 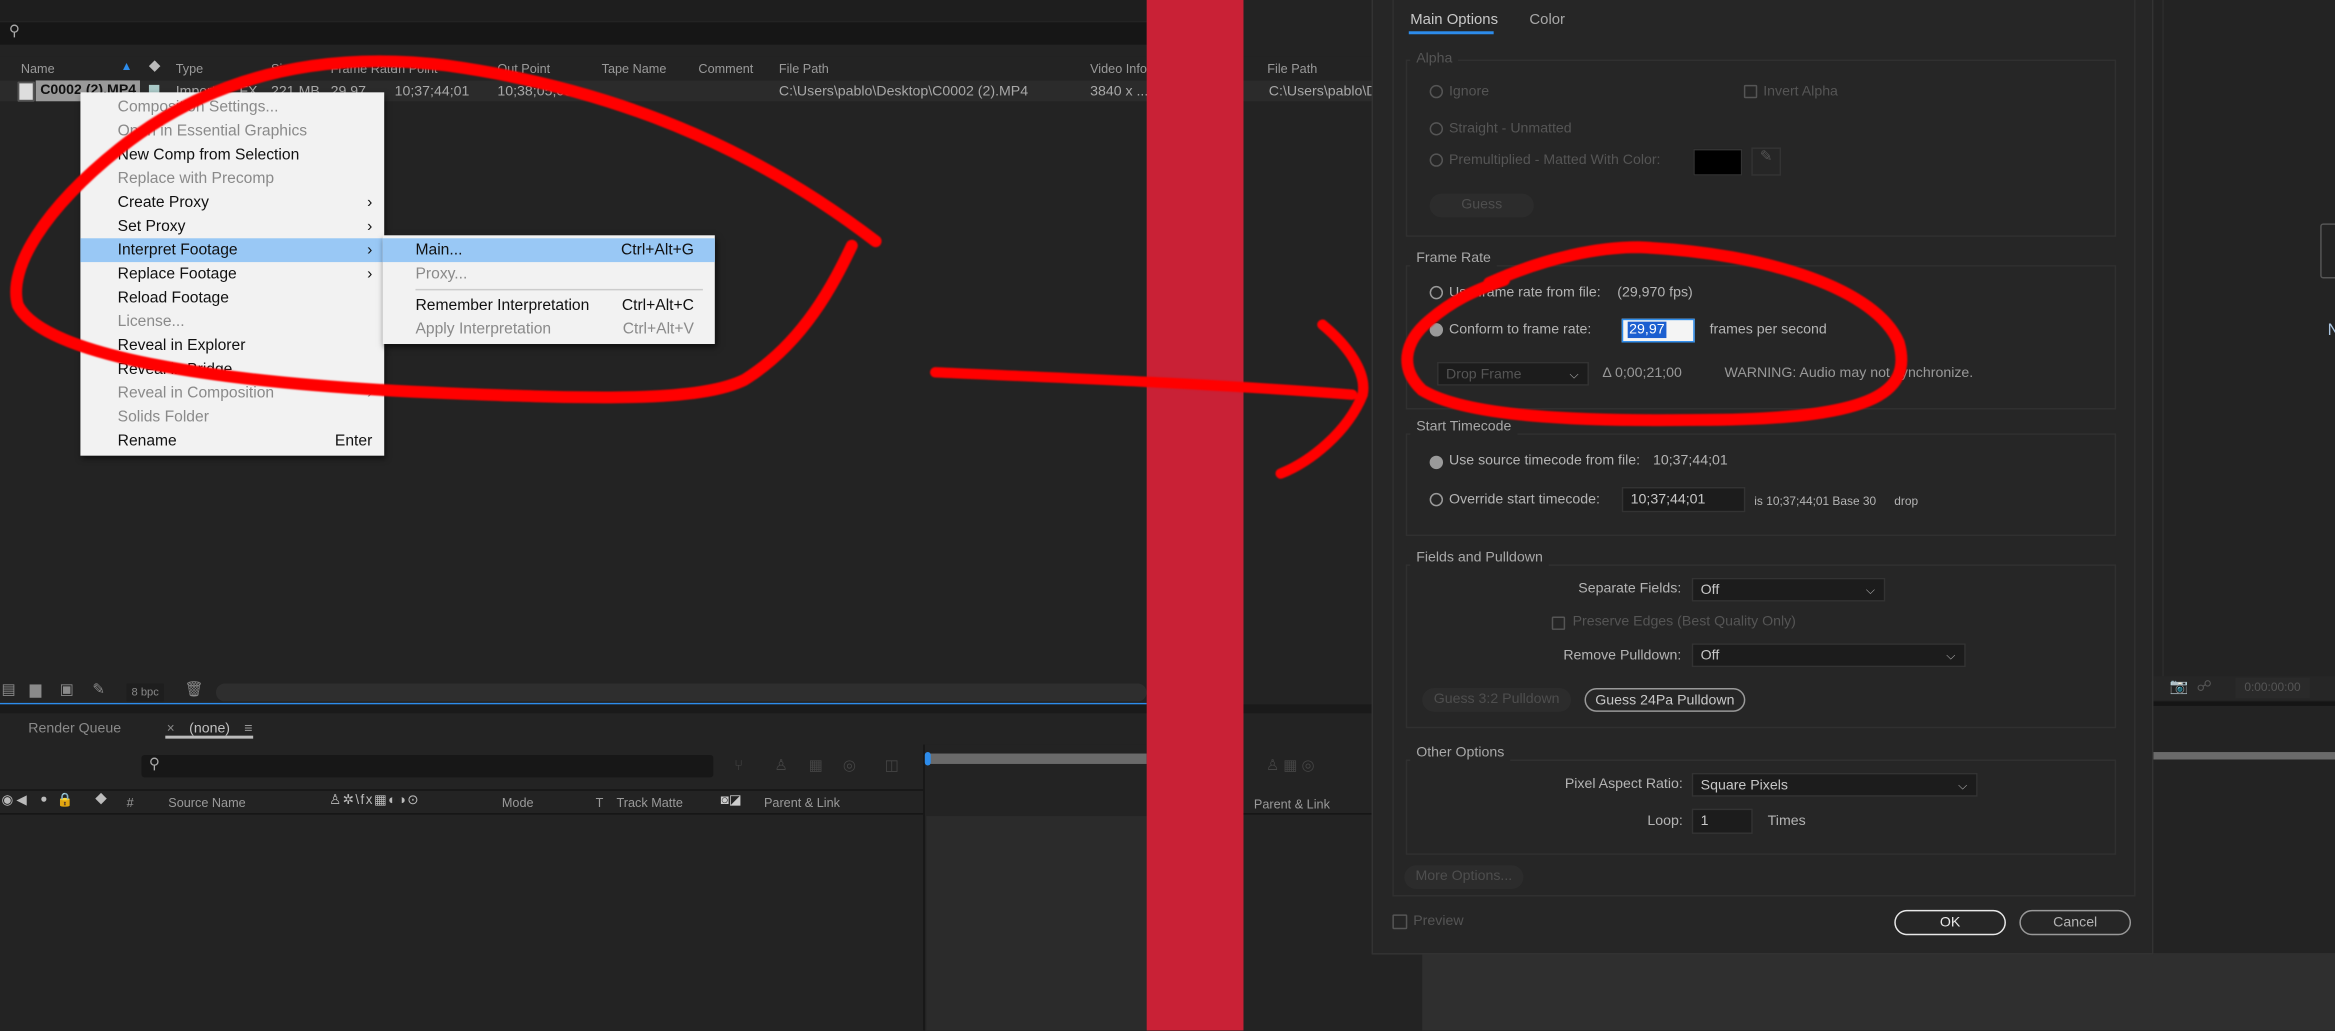 What do you see at coordinates (446, 229) in the screenshot?
I see `annotation-circle-menu` at bounding box center [446, 229].